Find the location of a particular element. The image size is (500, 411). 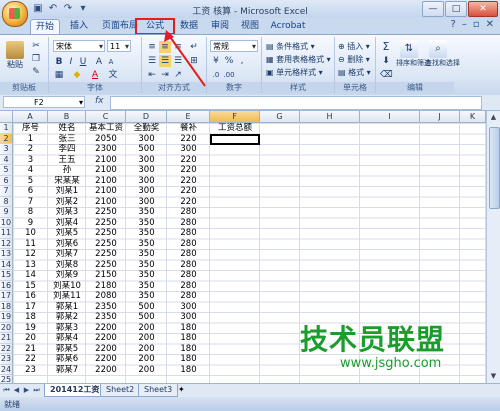

cell: 宋某某 is located at coordinates (67, 181).